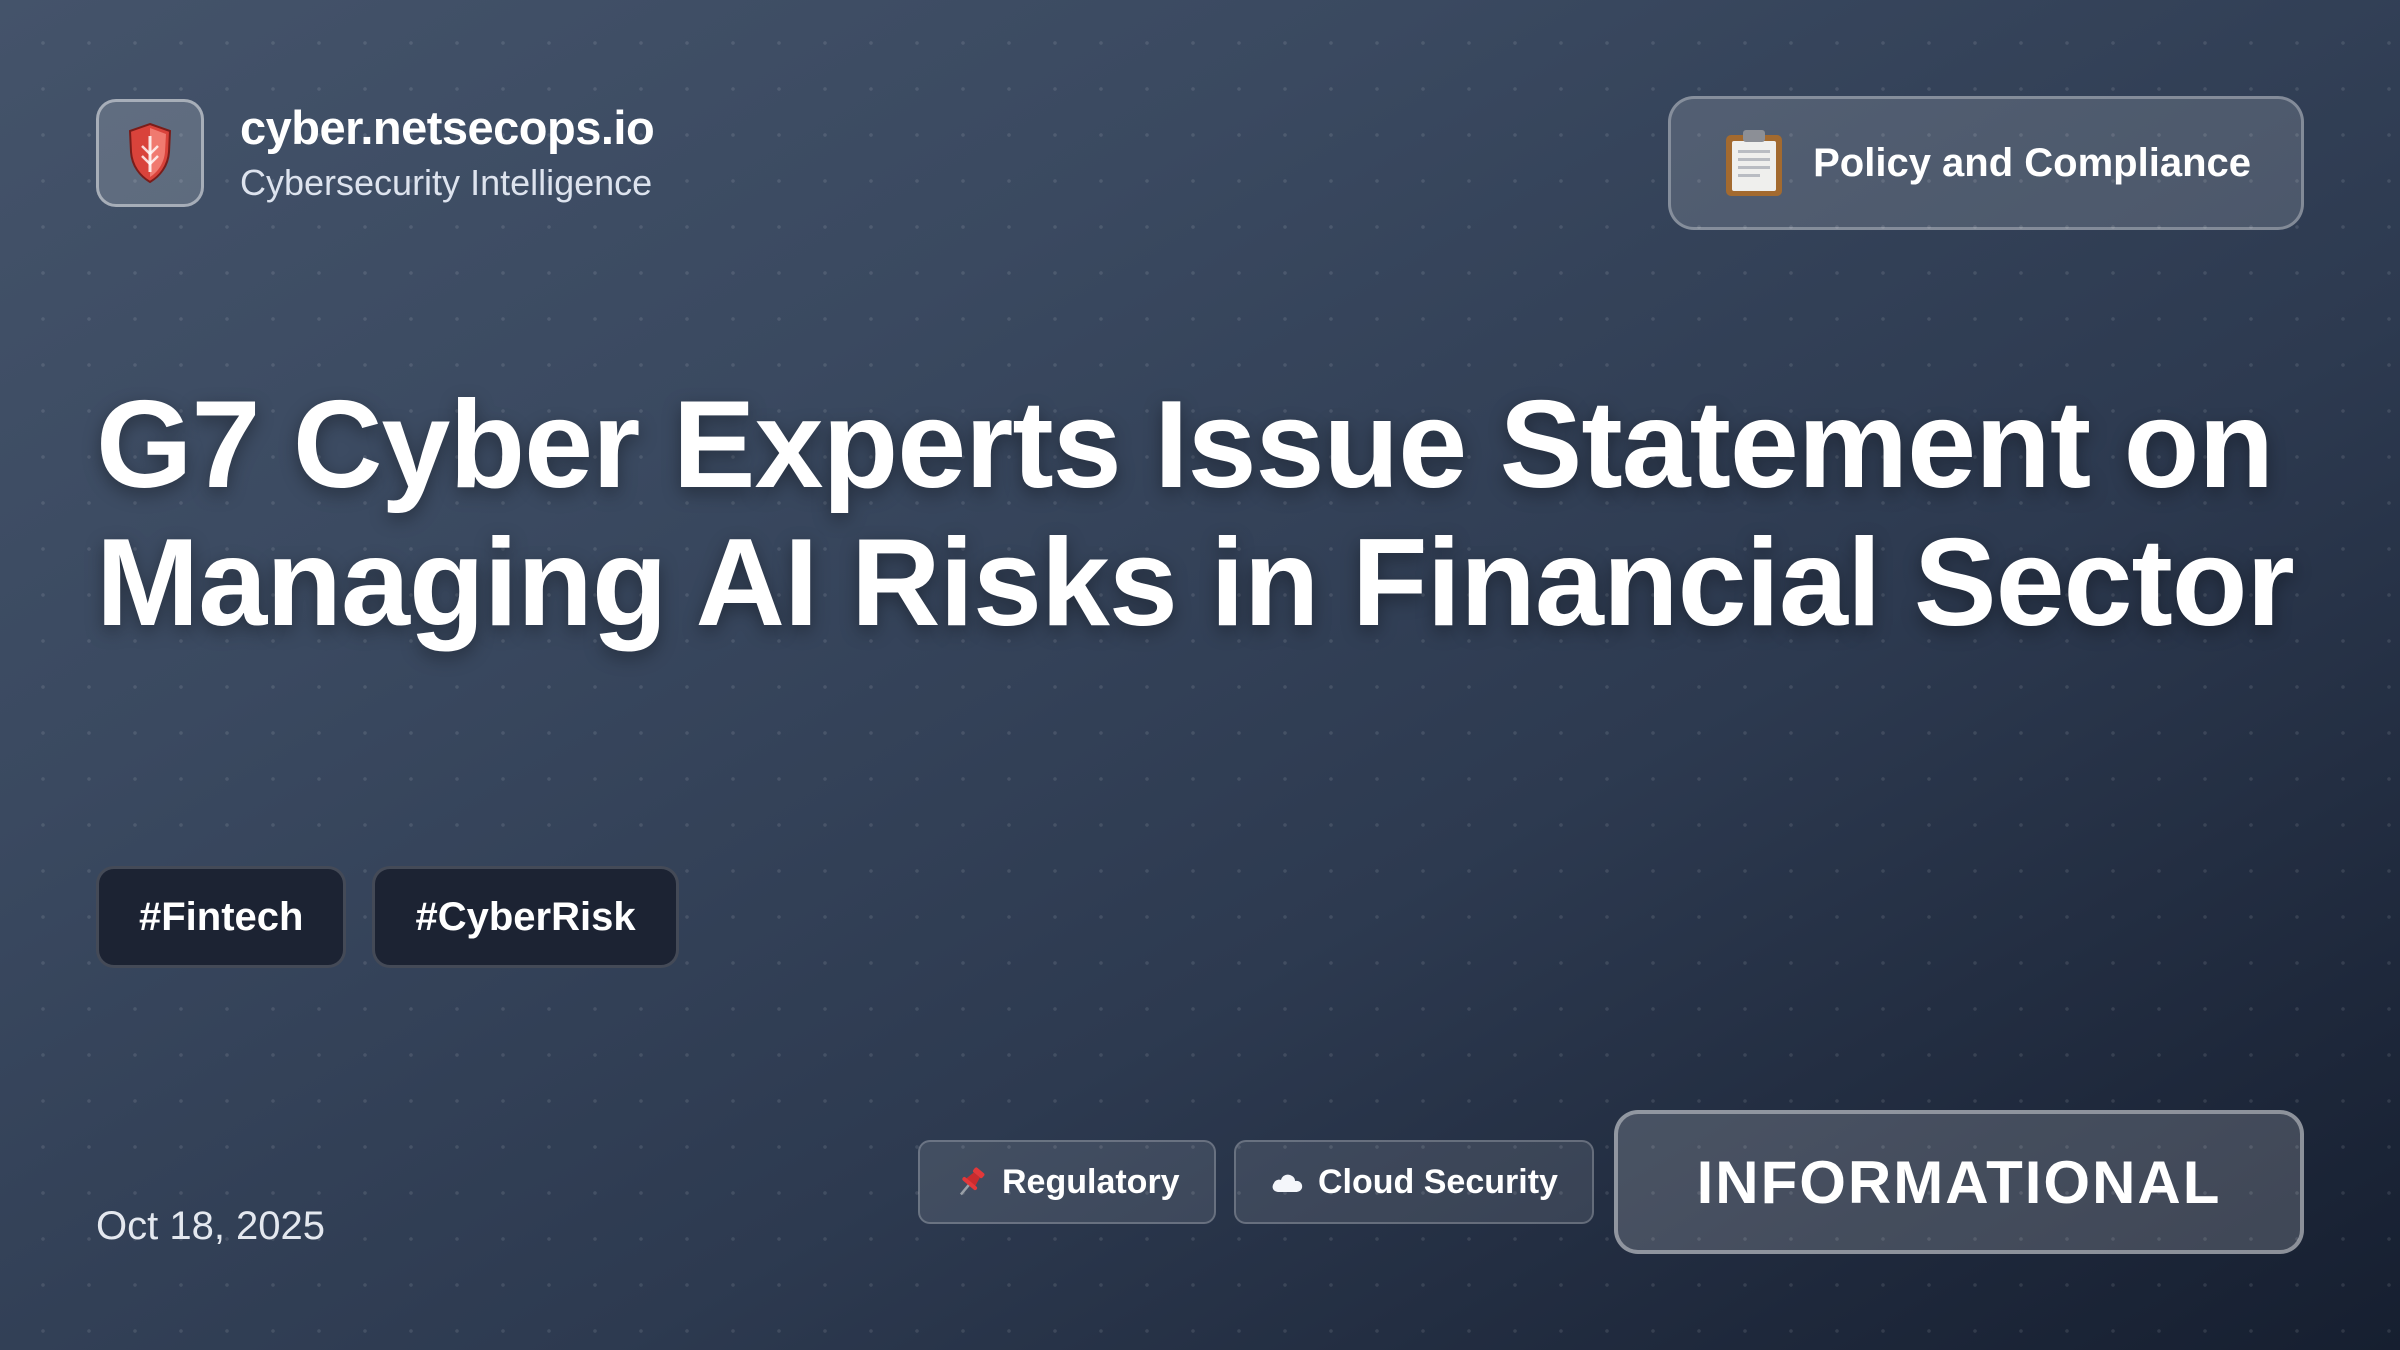 This screenshot has height=1350, width=2400. I want to click on cloud-icon, so click(1287, 1183).